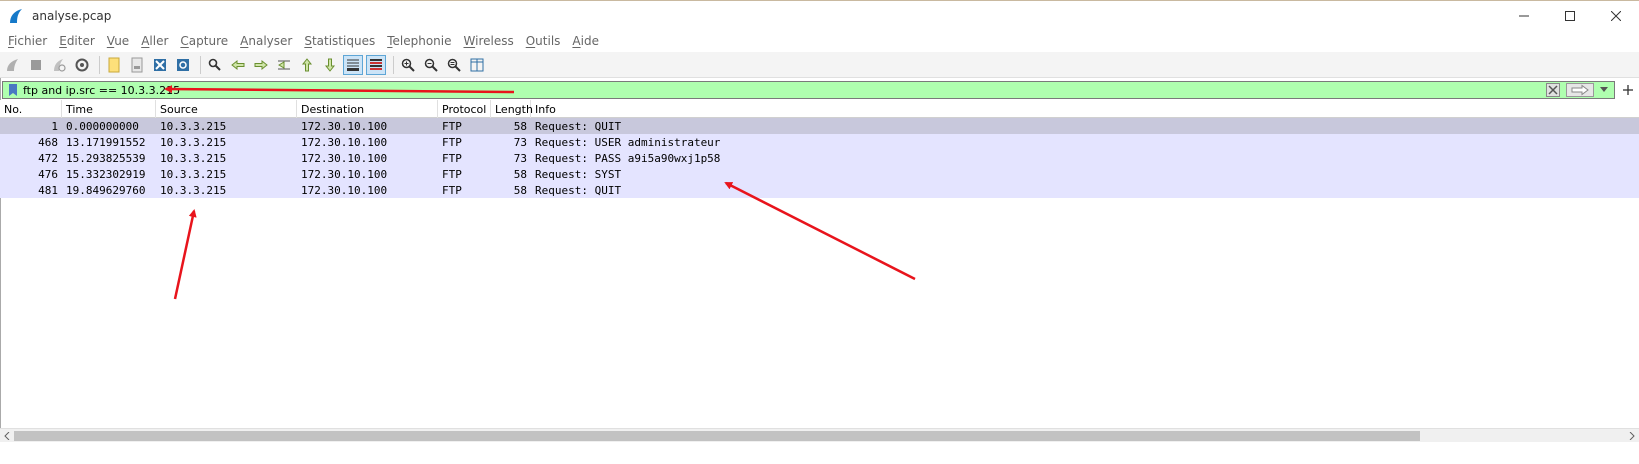  Describe the element at coordinates (717, 436) in the screenshot. I see `scrollbar-thumb` at that location.